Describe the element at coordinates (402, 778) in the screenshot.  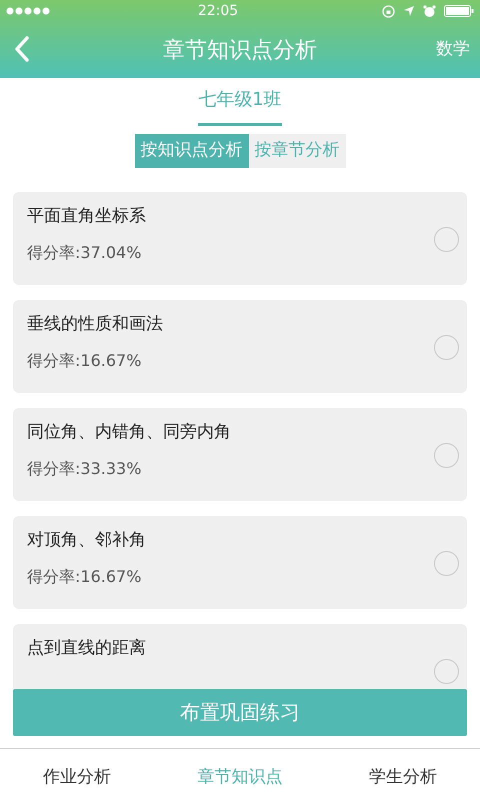
I see `bottom-tab: 学生分析` at that location.